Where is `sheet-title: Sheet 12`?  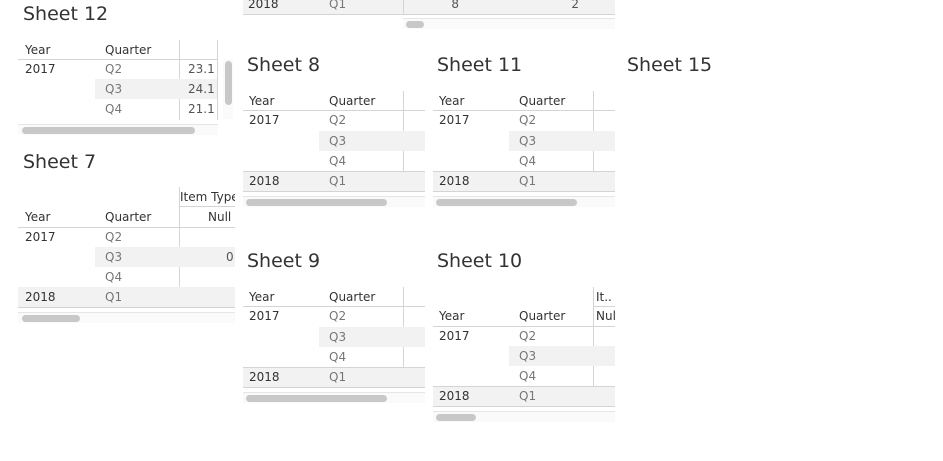
sheet-title: Sheet 12 is located at coordinates (66, 14).